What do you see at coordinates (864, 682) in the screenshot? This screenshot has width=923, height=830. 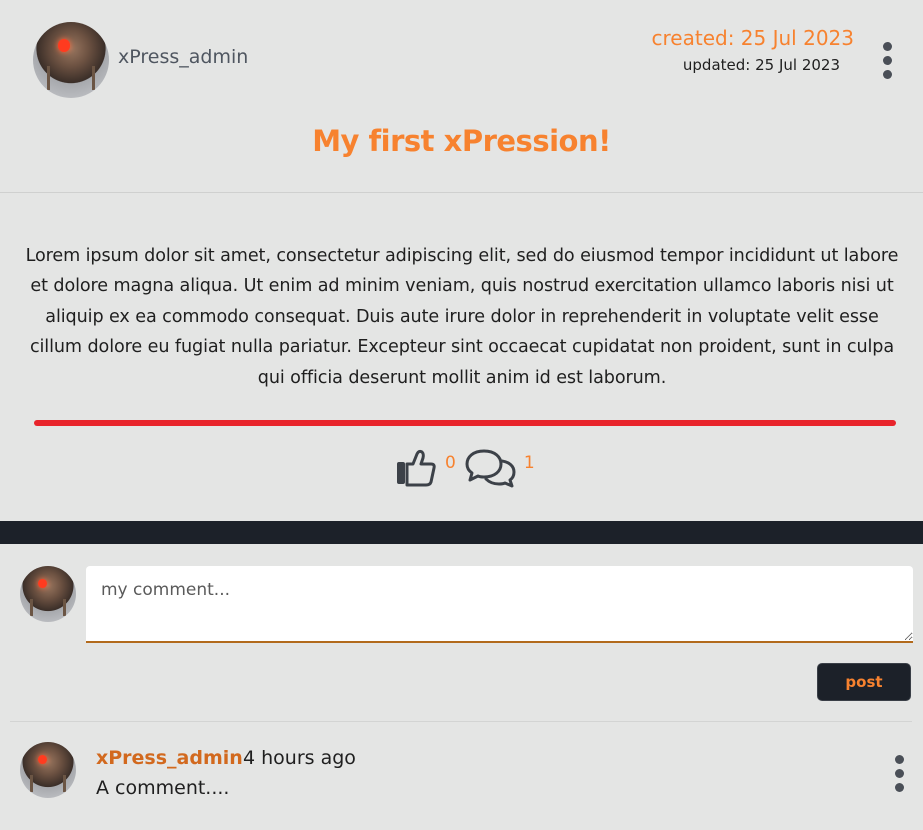 I see `post-comment-button: post` at bounding box center [864, 682].